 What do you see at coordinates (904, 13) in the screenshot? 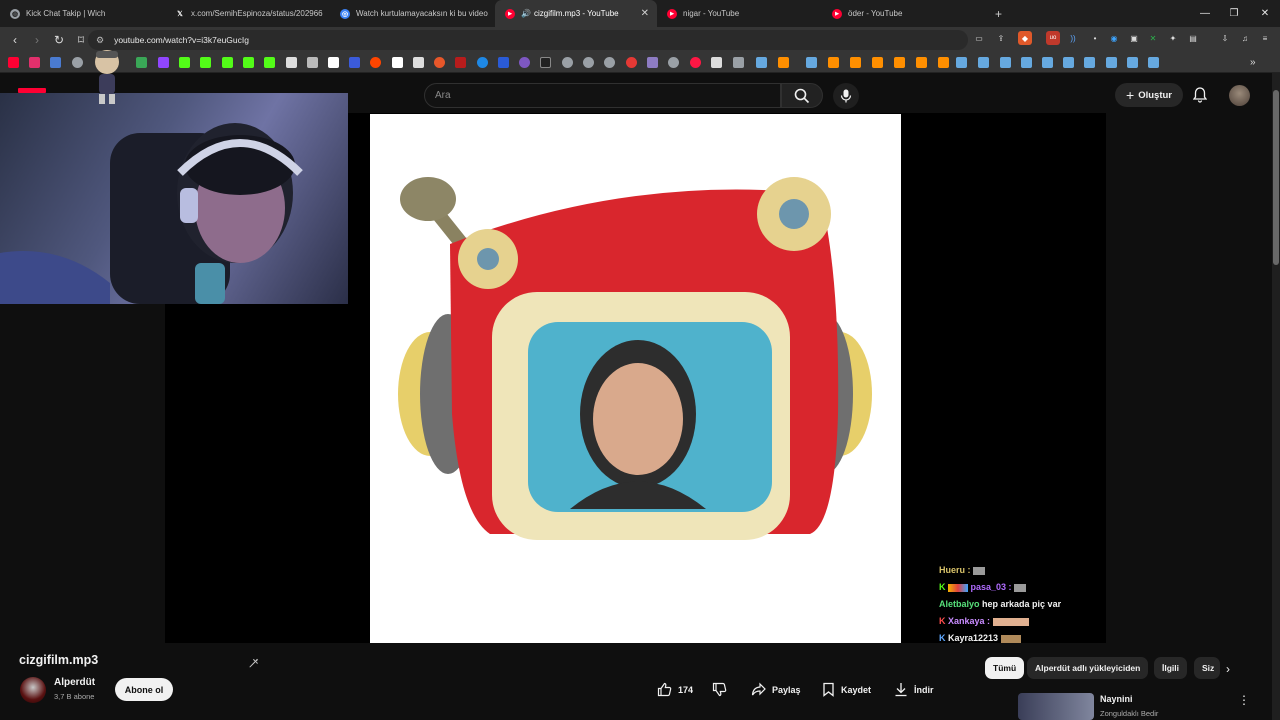
I see `tab-oder: ▶ öder - YouTube` at bounding box center [904, 13].